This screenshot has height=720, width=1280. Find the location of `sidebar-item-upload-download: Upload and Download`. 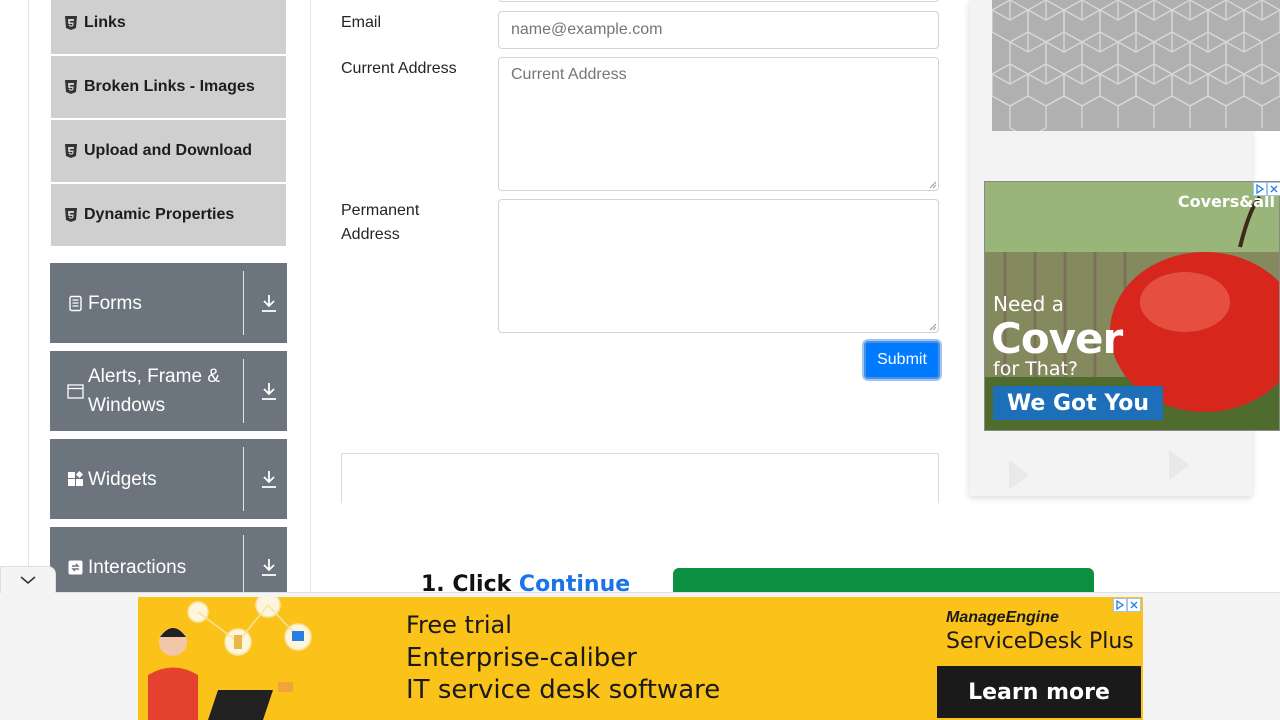

sidebar-item-upload-download: Upload and Download is located at coordinates (168, 151).